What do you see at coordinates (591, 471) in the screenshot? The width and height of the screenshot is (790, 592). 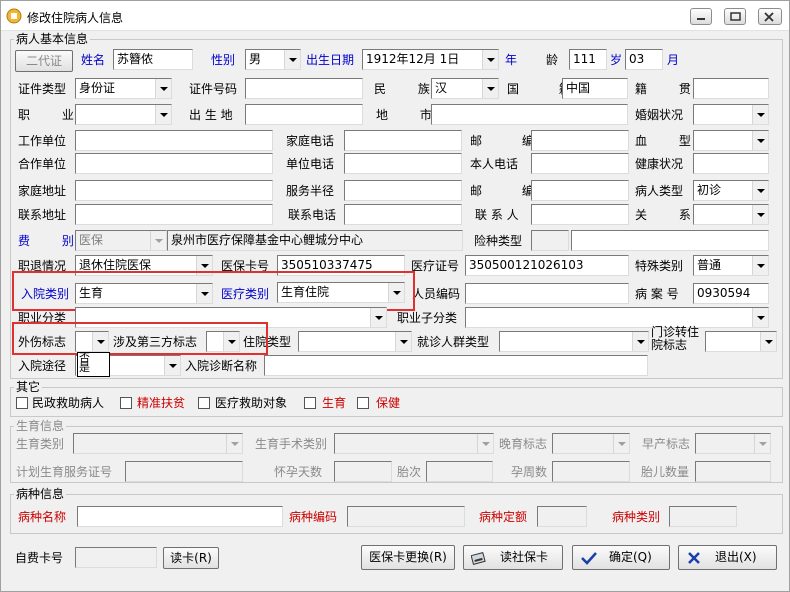 I see `gestation-weeks-input` at bounding box center [591, 471].